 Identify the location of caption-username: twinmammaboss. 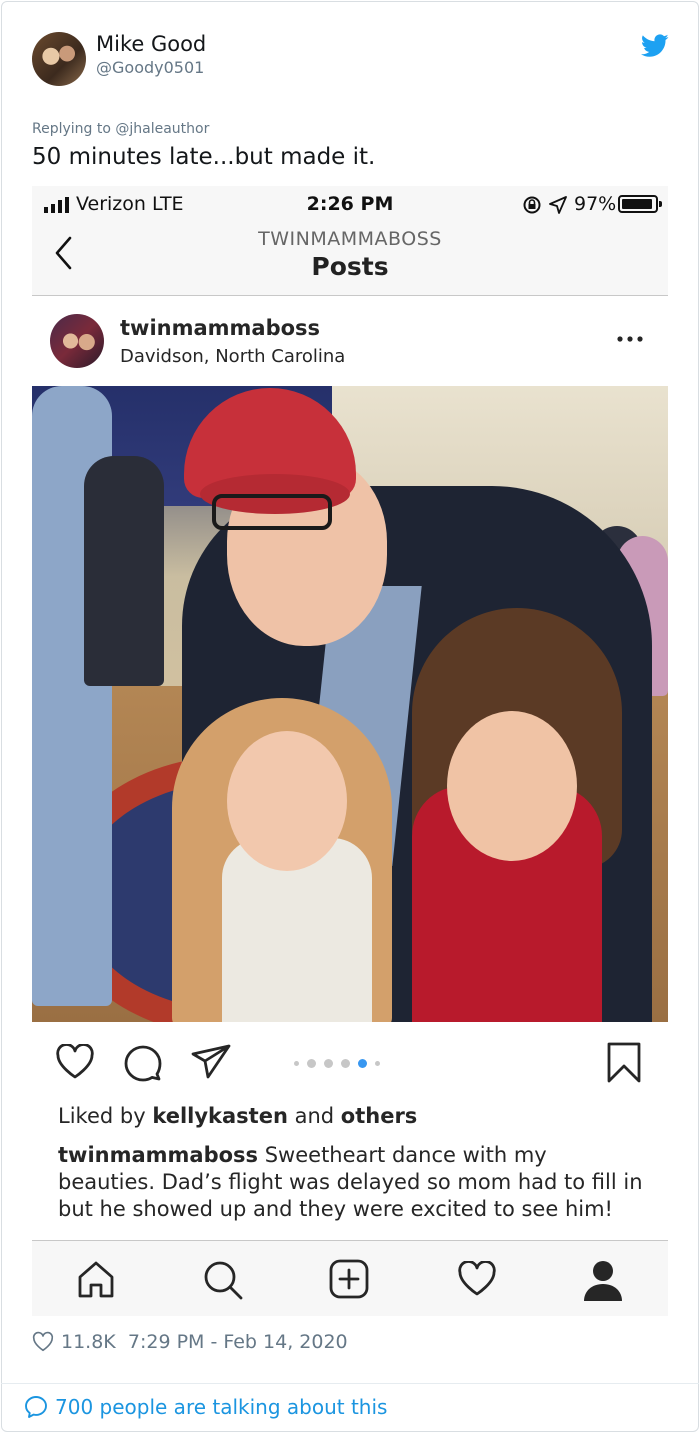
(158, 1155).